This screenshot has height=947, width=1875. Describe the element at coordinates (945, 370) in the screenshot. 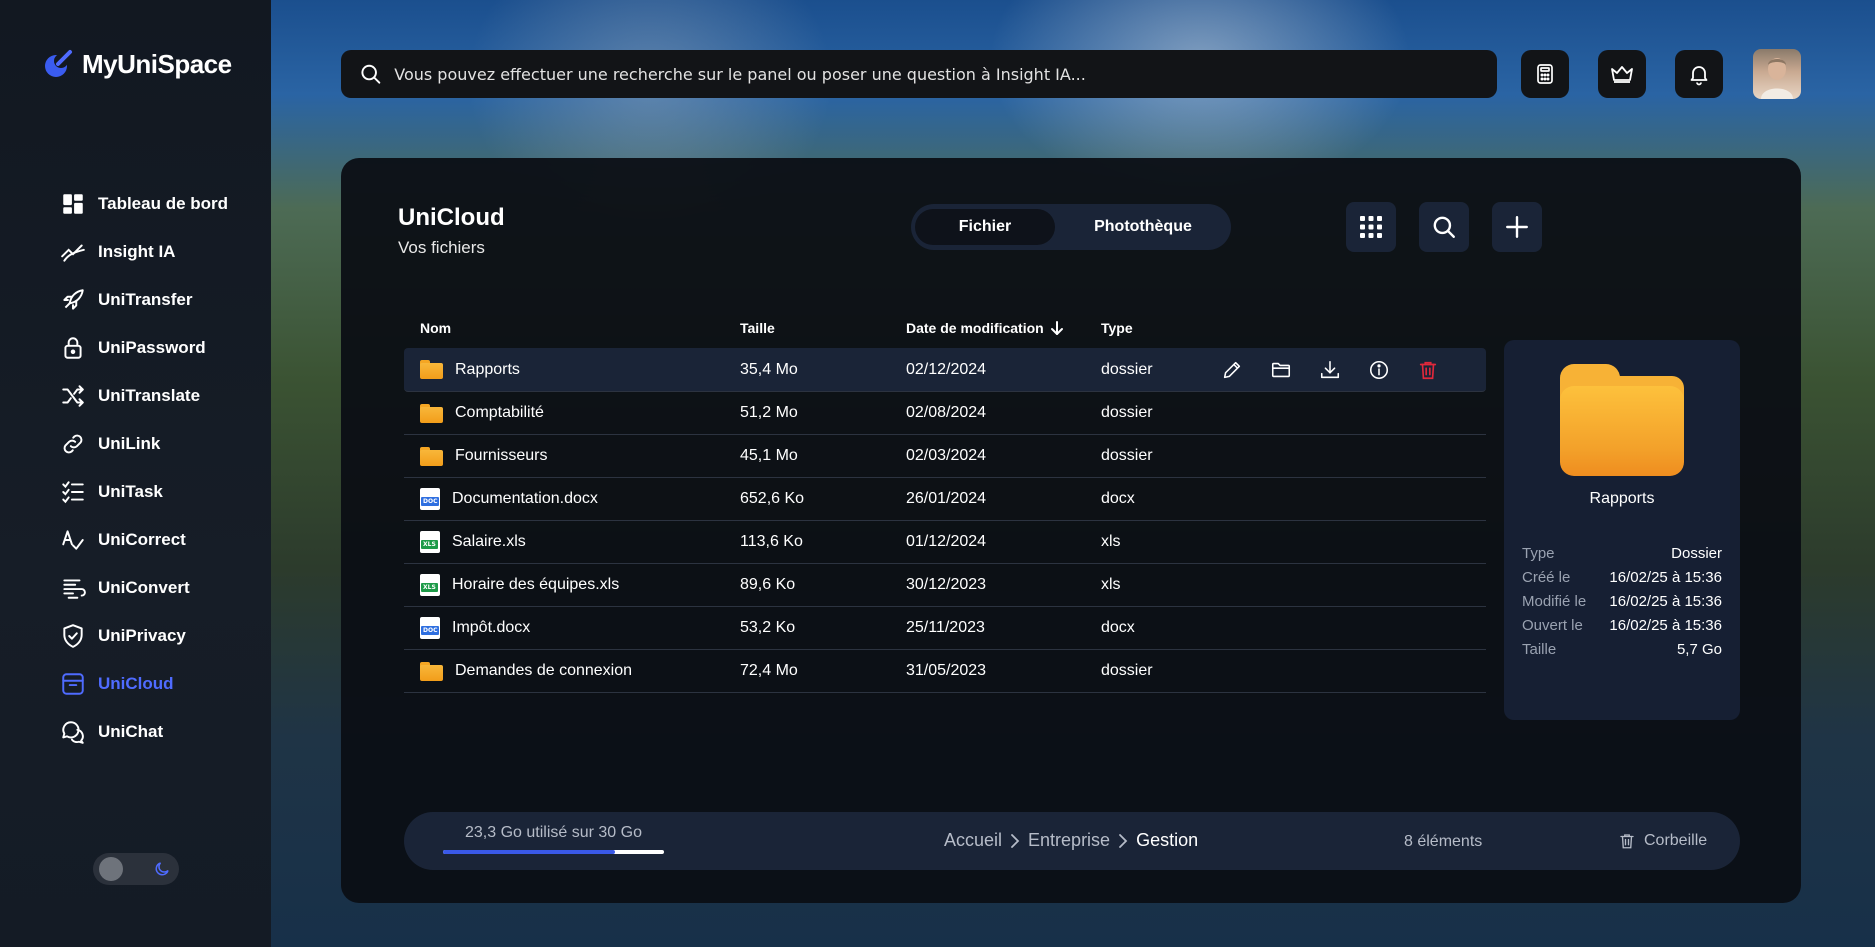

I see `table-row: Rapports 35,4 Mo 02/12/2024 dossier` at that location.